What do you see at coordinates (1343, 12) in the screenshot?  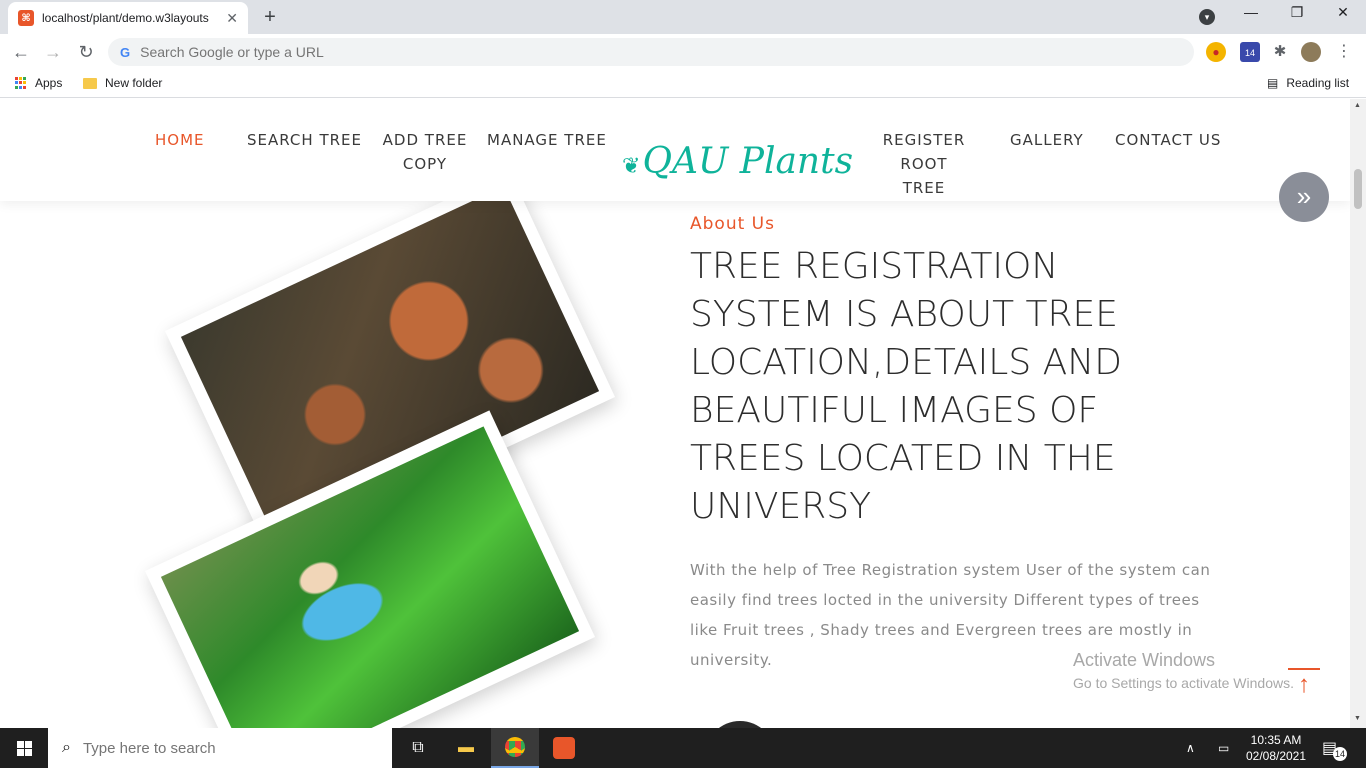 I see `close-window-button: ✕` at bounding box center [1343, 12].